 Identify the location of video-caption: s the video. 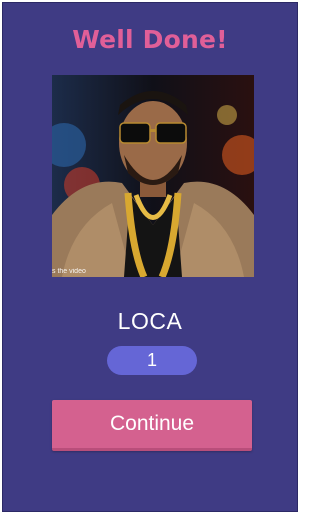
(69, 271).